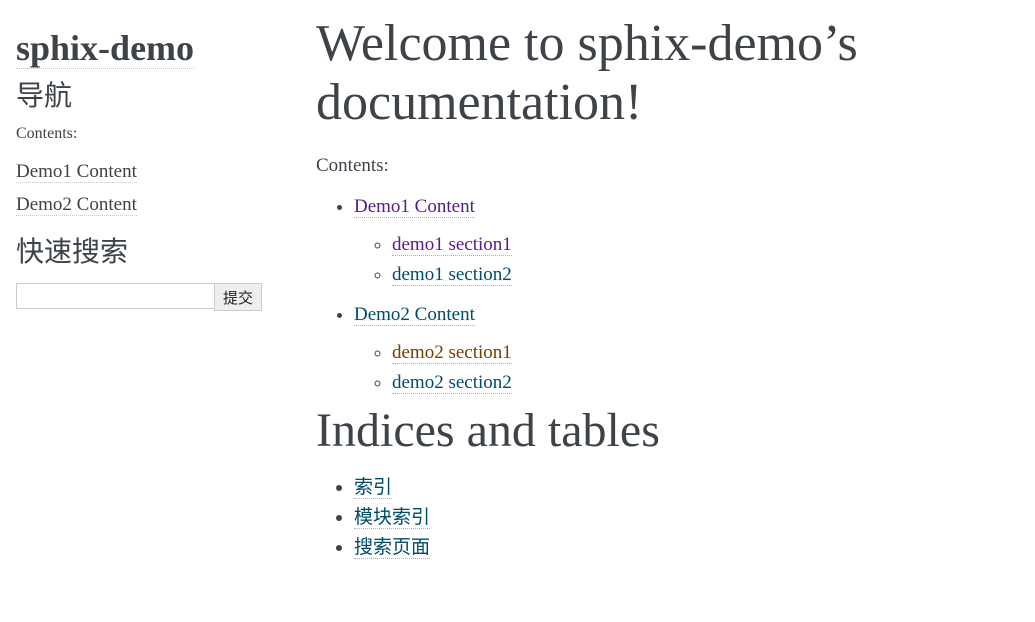 The image size is (1035, 622). Describe the element at coordinates (704, 383) in the screenshot. I see `toc-subitem: demo2 section2` at that location.